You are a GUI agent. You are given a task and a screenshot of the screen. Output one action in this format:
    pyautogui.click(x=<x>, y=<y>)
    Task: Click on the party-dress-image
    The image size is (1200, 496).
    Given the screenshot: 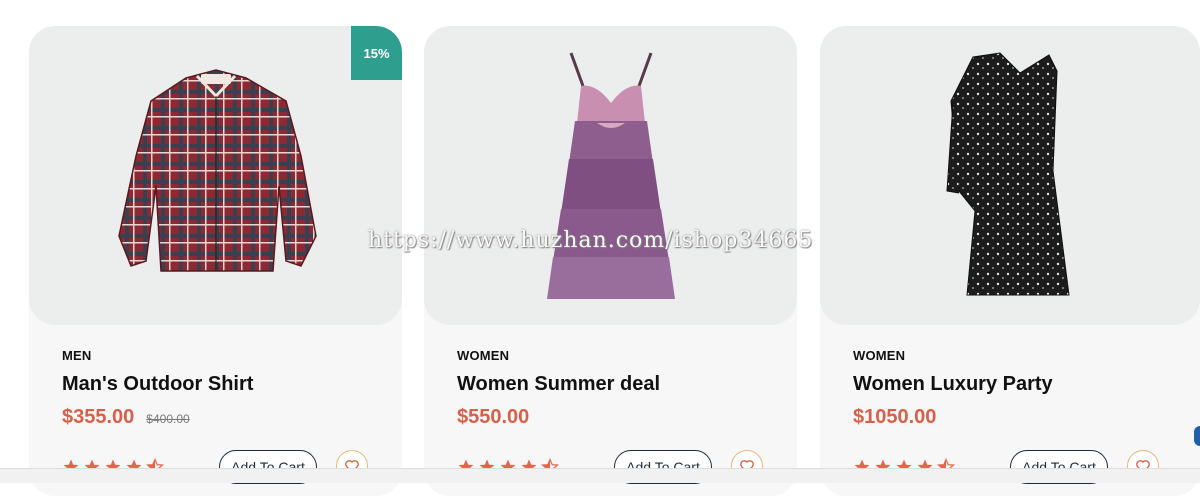 What is the action you would take?
    pyautogui.click(x=1008, y=173)
    